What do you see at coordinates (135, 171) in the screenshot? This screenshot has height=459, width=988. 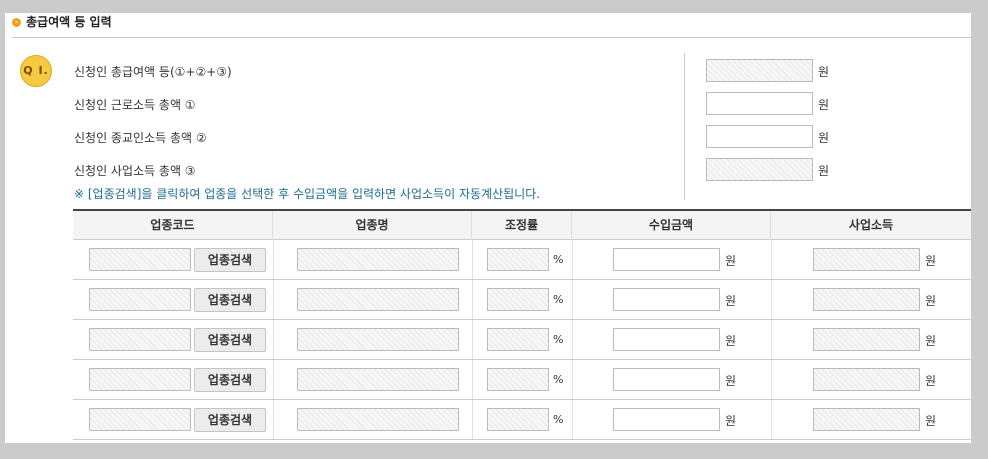 I see `business-income-label: 신청인 사업소득 총액 ③` at bounding box center [135, 171].